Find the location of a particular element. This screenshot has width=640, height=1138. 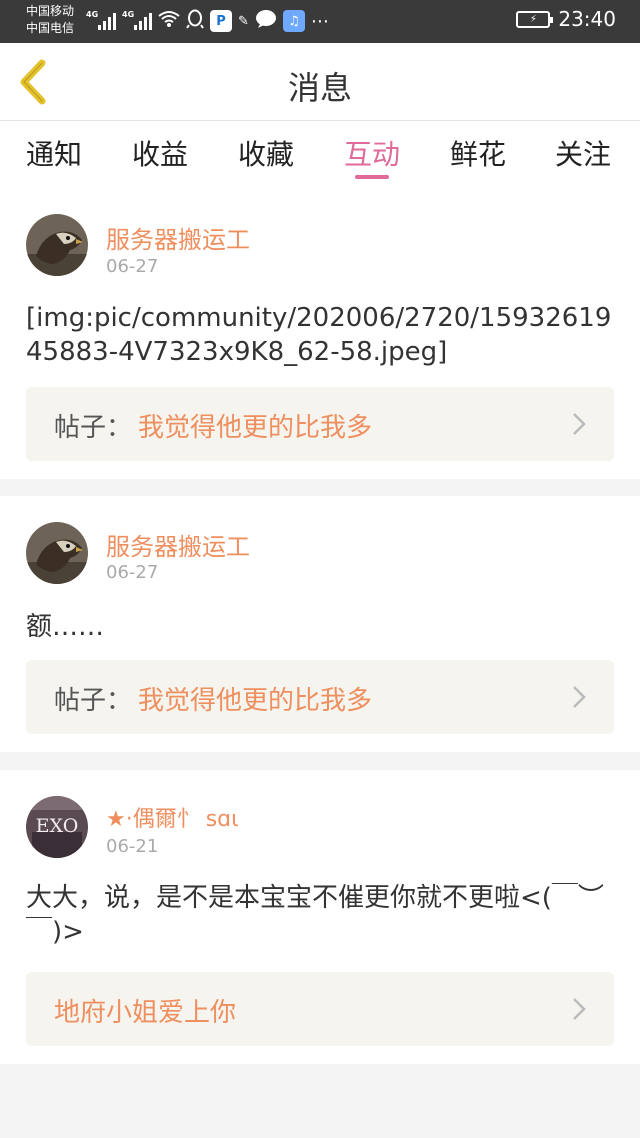

message-content: 大大，说，是不是本宝宝不催更你就不更啦<(￣︶￣)> is located at coordinates (315, 915).